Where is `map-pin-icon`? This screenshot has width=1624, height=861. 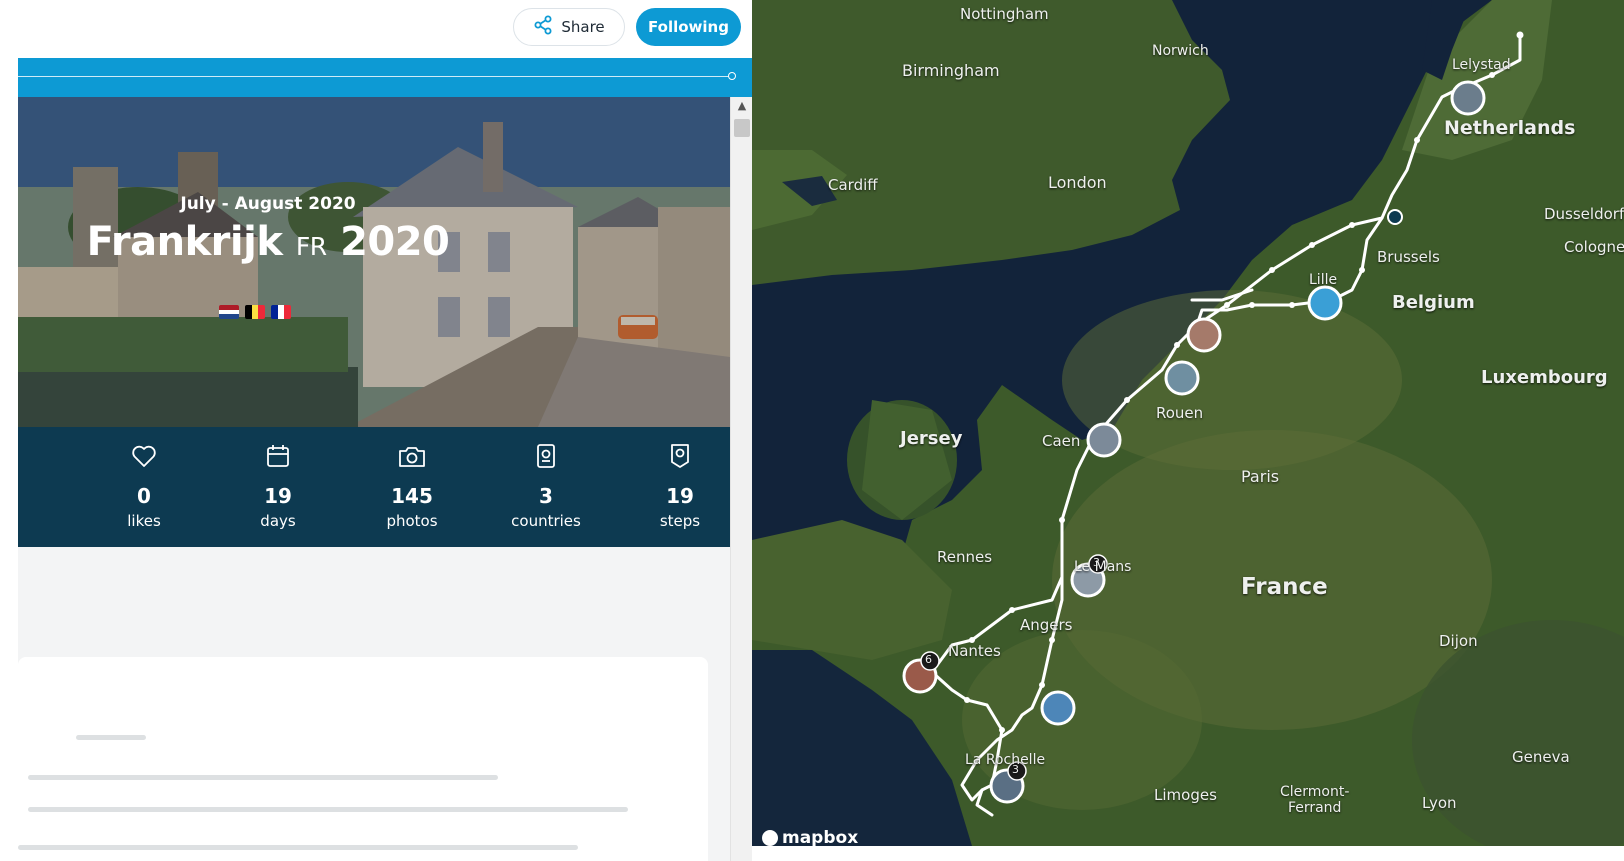 map-pin-icon is located at coordinates (680, 457).